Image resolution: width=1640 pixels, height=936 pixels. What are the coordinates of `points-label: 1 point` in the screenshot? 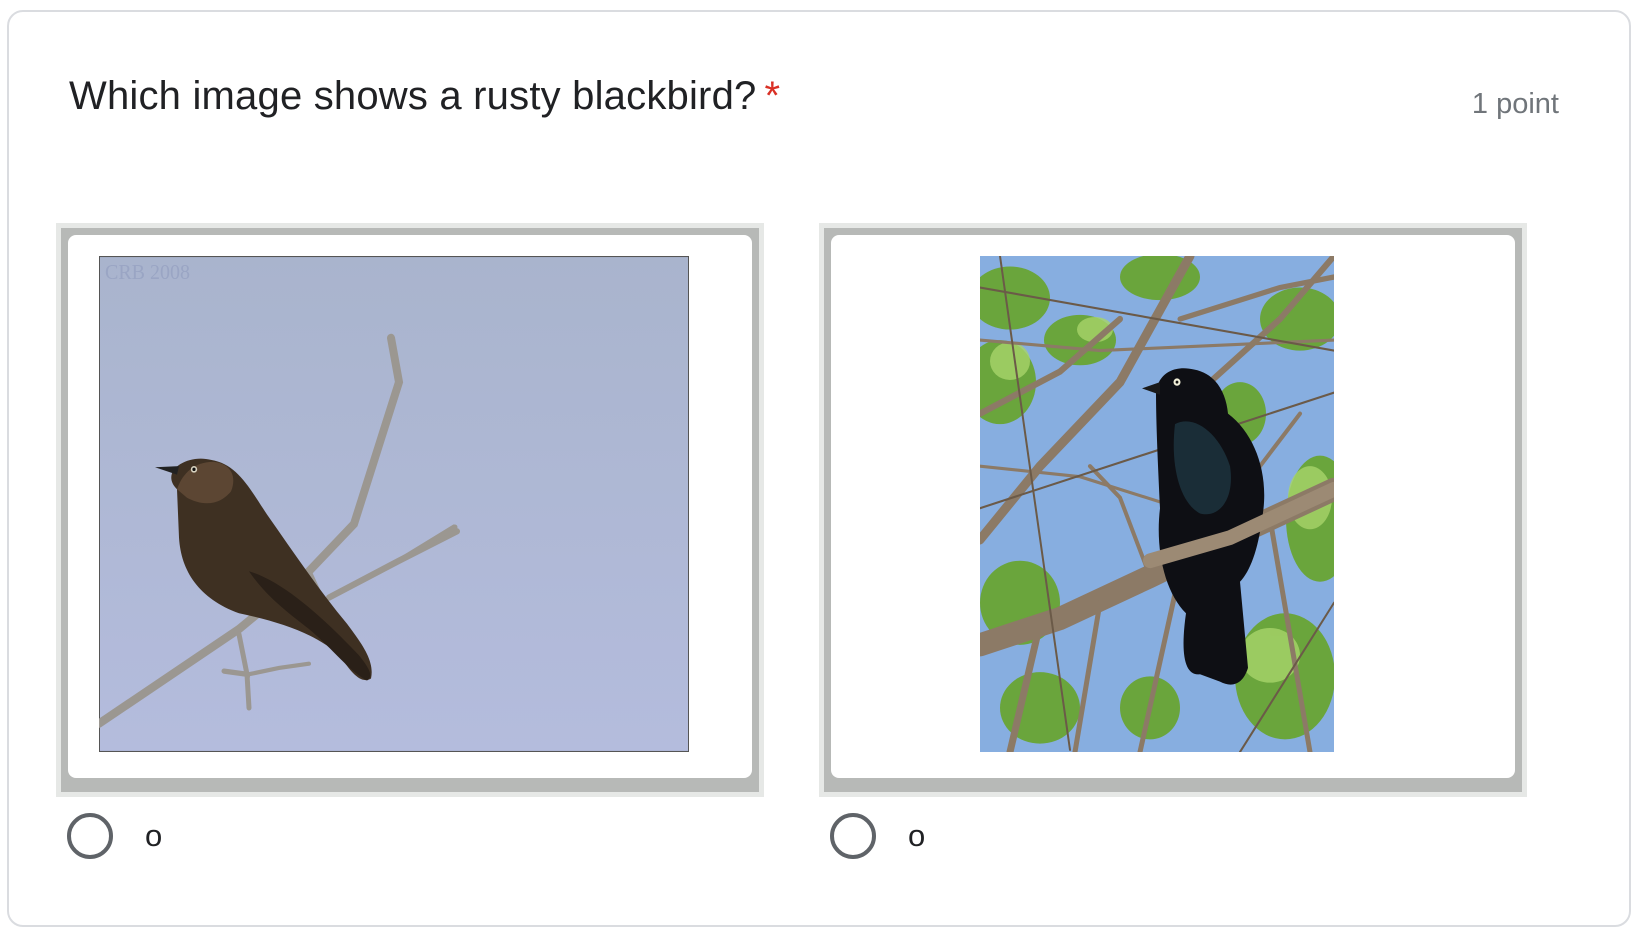 It's located at (1515, 104).